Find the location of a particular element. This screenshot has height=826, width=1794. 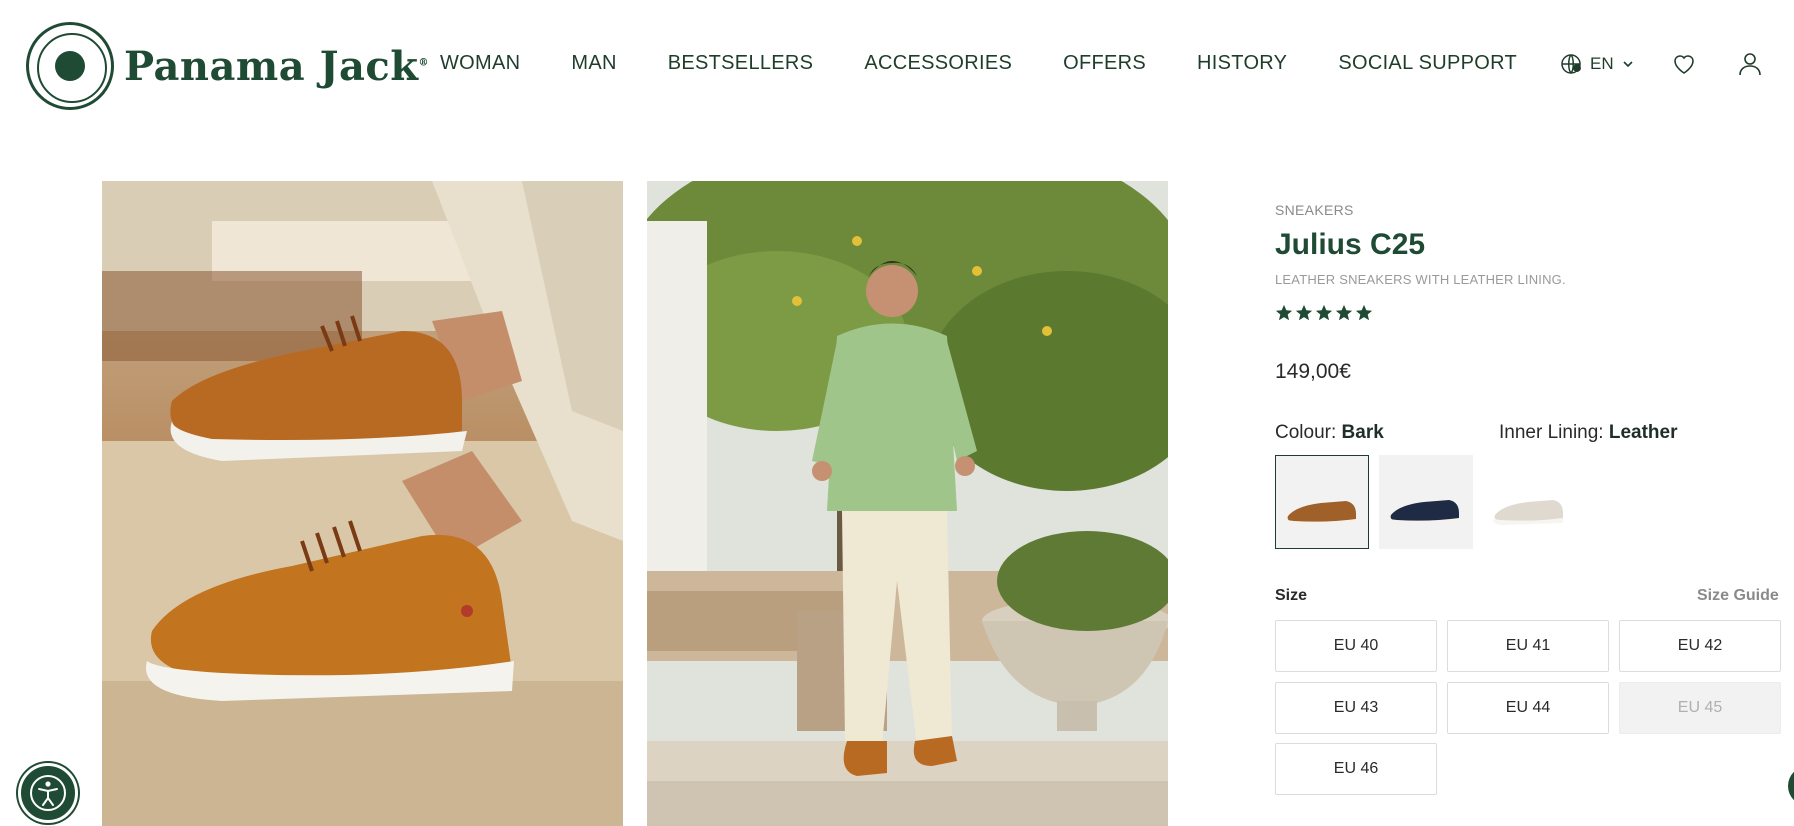

colour-label: Colour: is located at coordinates (1306, 432).